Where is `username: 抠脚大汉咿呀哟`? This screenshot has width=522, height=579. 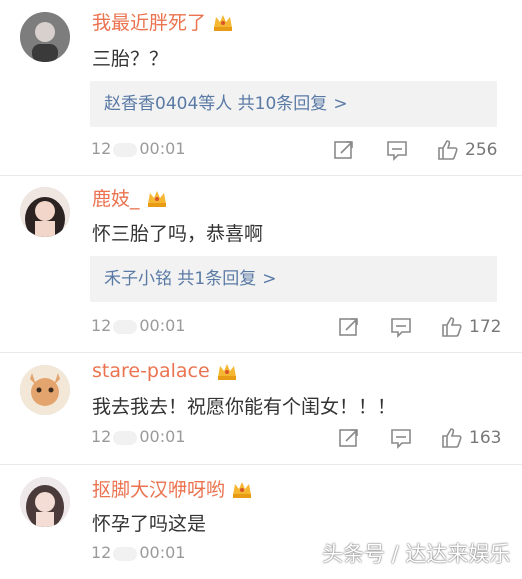 username: 抠脚大汉咿呀哟 is located at coordinates (172, 488).